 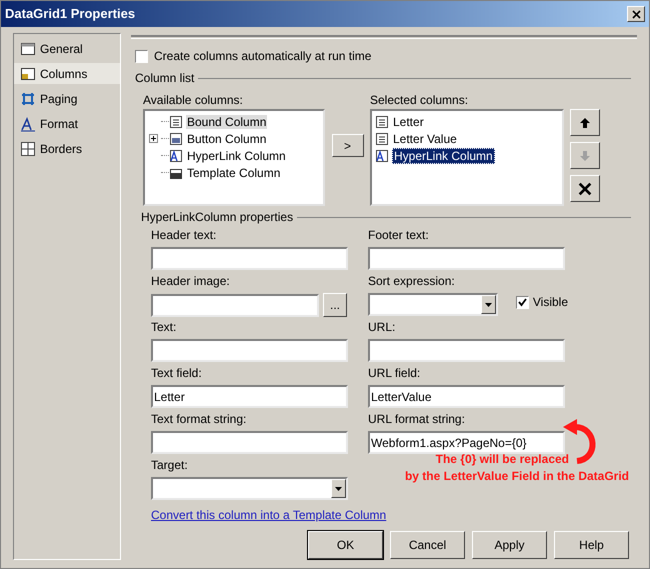 I want to click on down-arrow-icon, so click(x=585, y=156).